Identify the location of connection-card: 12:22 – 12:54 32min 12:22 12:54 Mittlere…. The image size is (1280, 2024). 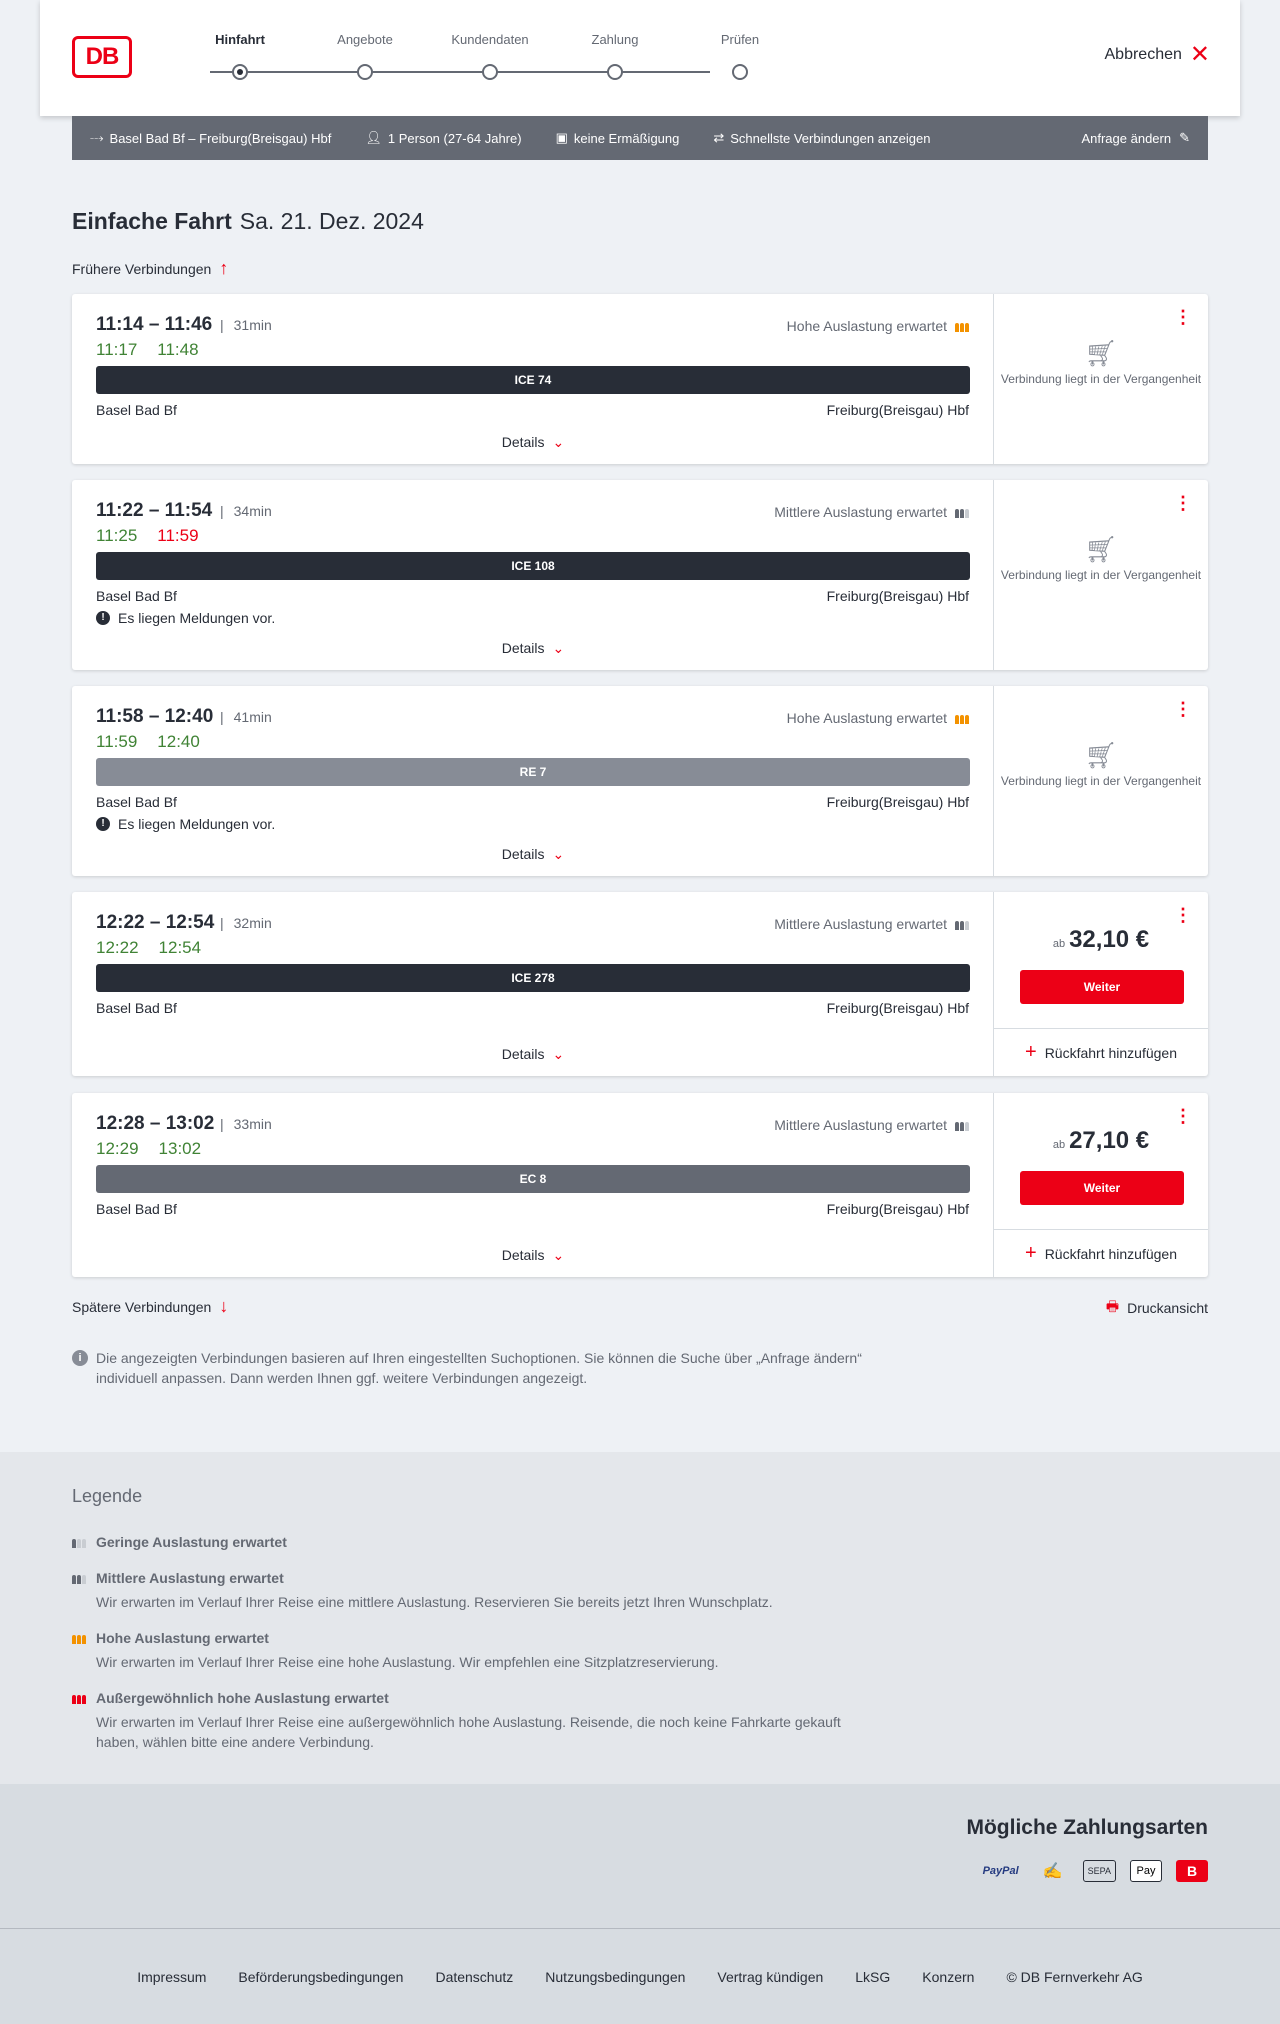
(640, 984).